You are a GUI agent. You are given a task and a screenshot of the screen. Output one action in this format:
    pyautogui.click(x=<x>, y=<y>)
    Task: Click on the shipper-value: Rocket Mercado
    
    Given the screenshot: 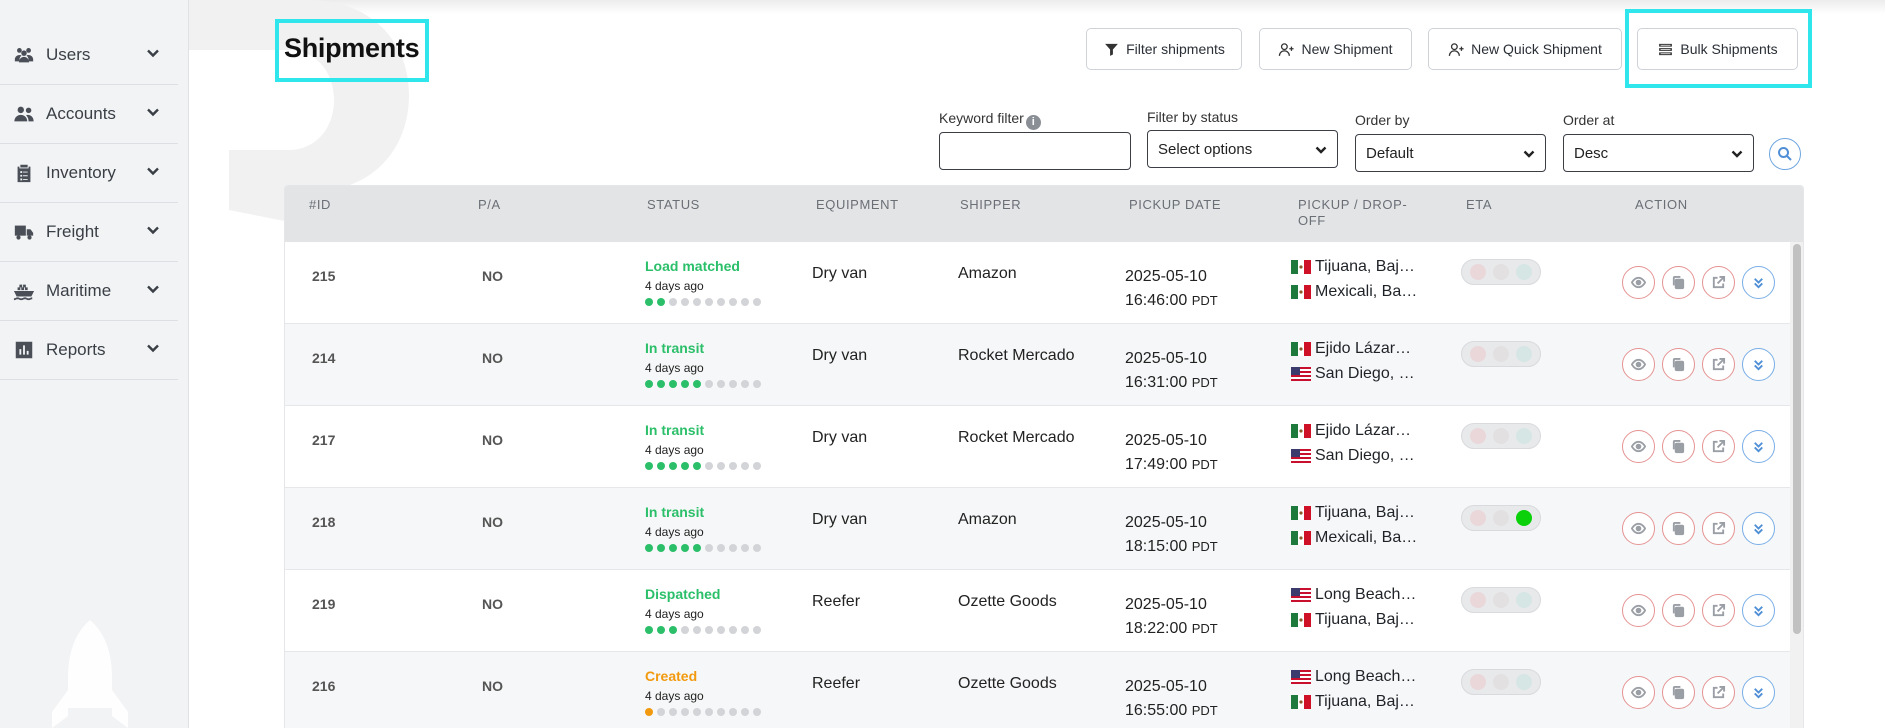 What is the action you would take?
    pyautogui.click(x=1016, y=437)
    